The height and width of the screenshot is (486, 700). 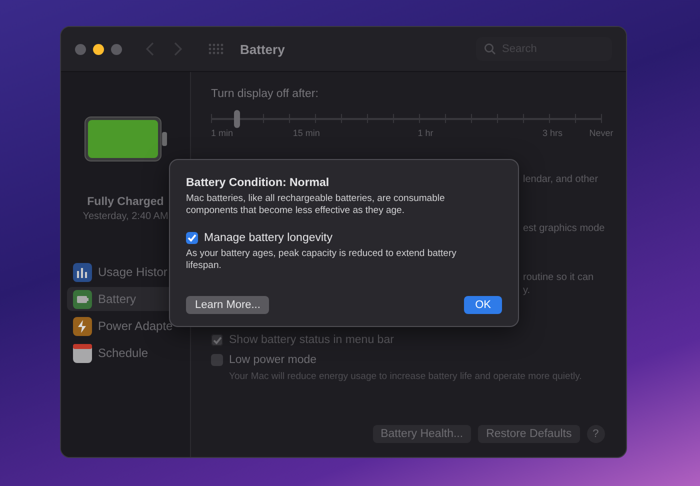 What do you see at coordinates (559, 277) in the screenshot?
I see `option-text: routine so it can` at bounding box center [559, 277].